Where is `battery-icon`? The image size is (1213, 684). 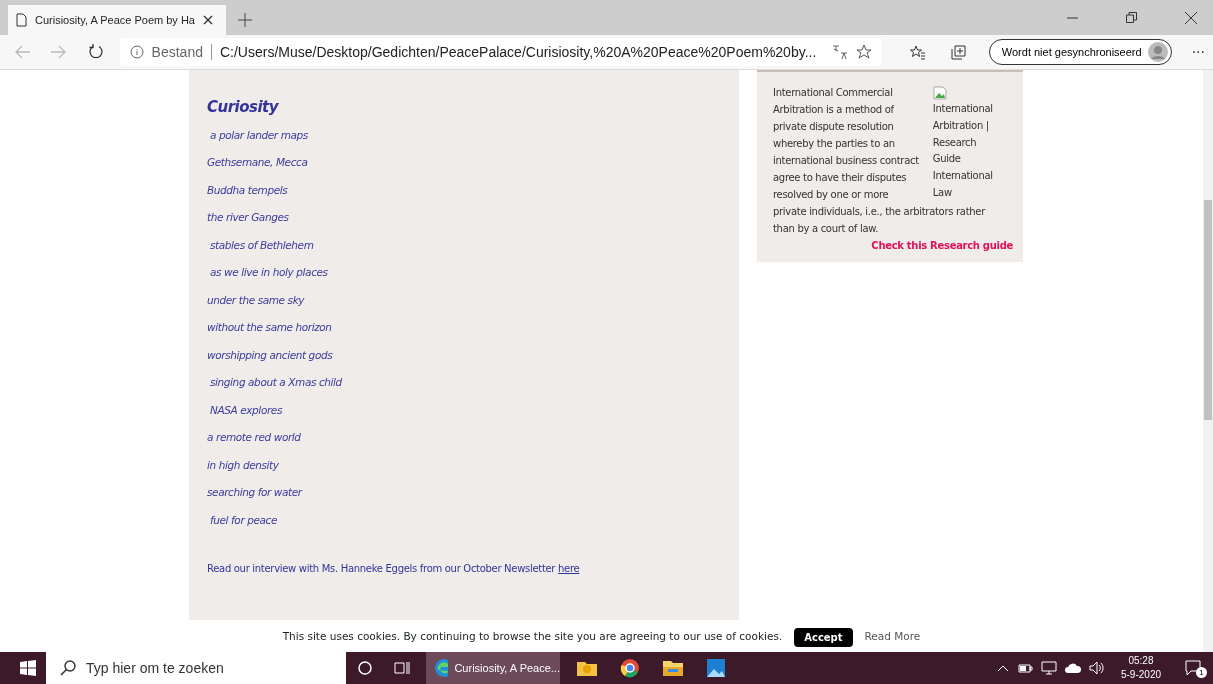
battery-icon is located at coordinates (1024, 668).